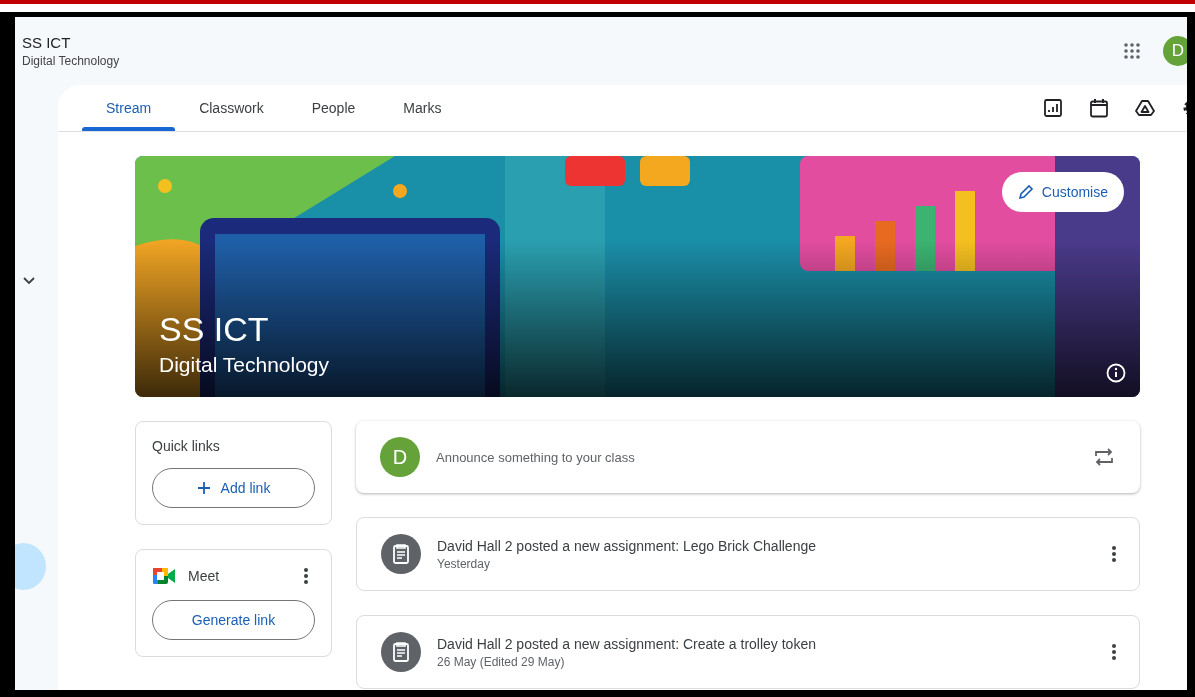 Image resolution: width=1195 pixels, height=697 pixels. I want to click on generate-link-button: Generate link, so click(233, 620).